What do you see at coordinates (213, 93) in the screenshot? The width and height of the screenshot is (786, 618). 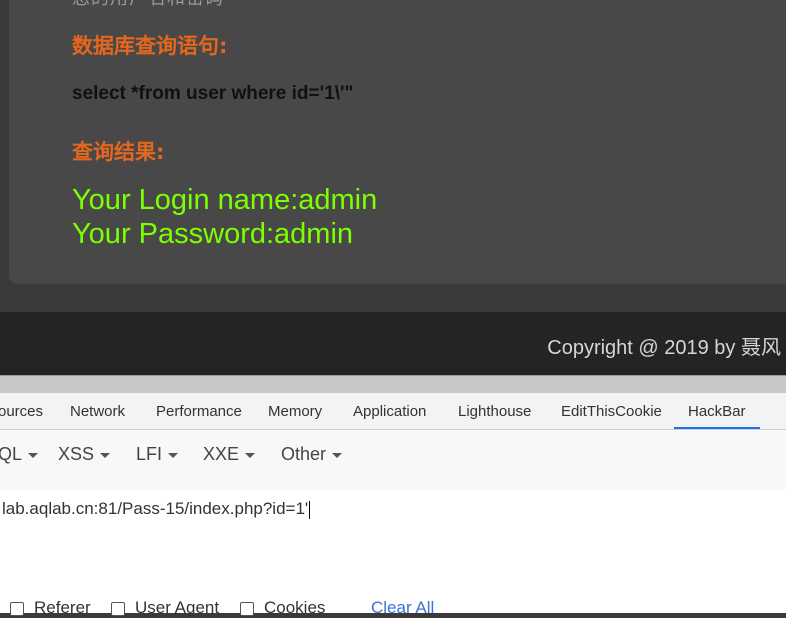 I see `sql-query-text: select *from user where id='1\'"` at bounding box center [213, 93].